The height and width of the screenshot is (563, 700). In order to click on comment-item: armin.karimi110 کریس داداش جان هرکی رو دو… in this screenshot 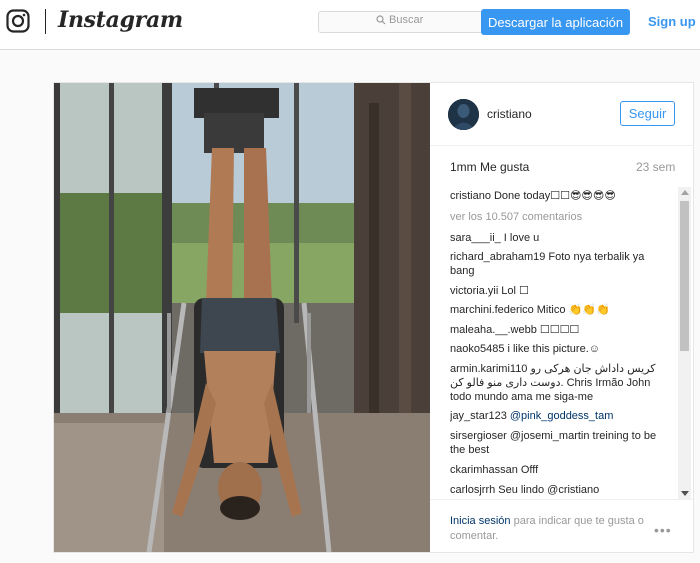, I will do `click(560, 383)`.